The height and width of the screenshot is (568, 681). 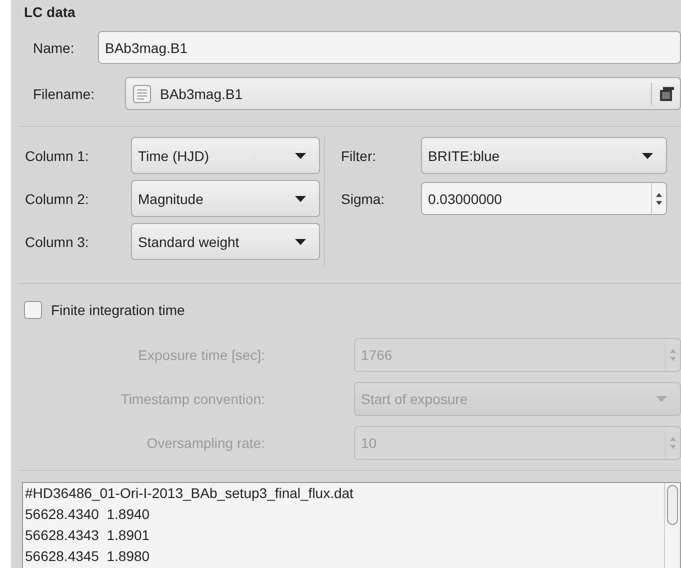 What do you see at coordinates (359, 156) in the screenshot?
I see `field-label: Filter:` at bounding box center [359, 156].